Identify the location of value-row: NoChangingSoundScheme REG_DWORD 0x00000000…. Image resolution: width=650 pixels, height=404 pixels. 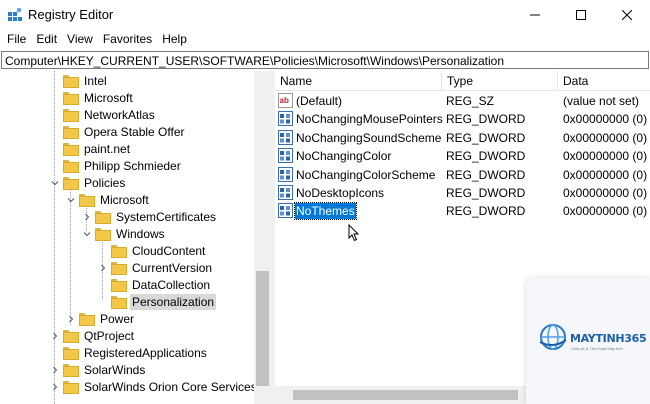
(462, 138).